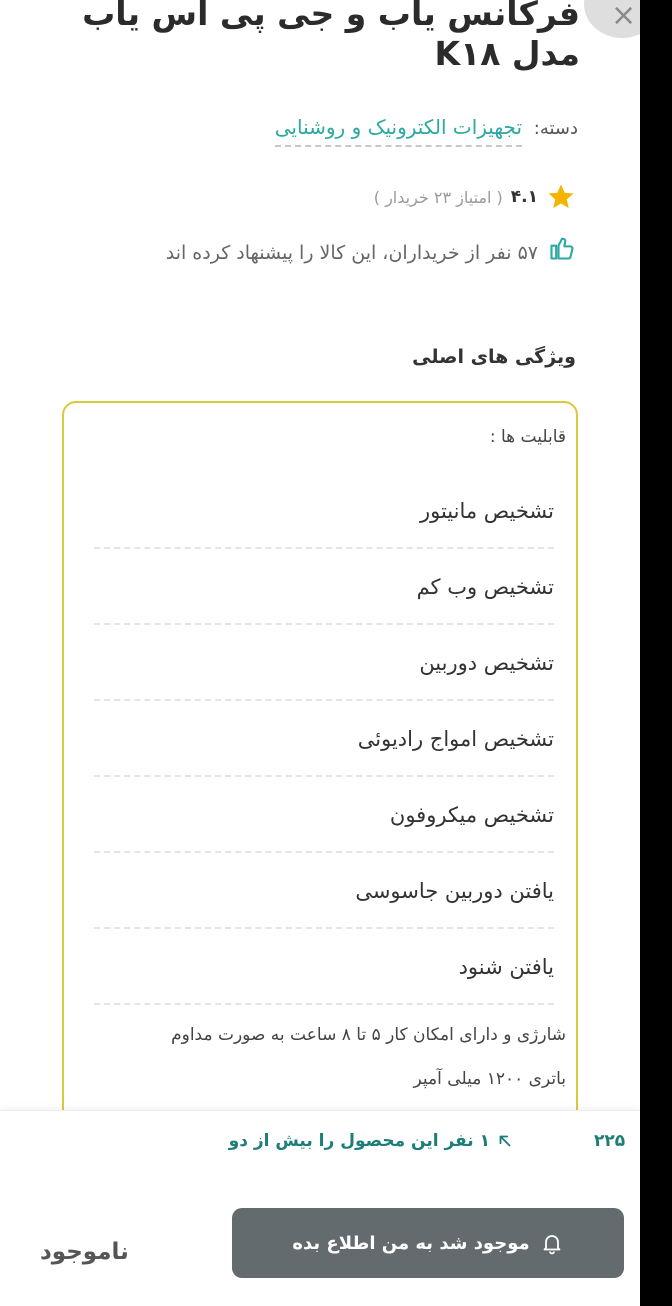  I want to click on feature-item: یافتن دوربین جاسوسی, so click(324, 891).